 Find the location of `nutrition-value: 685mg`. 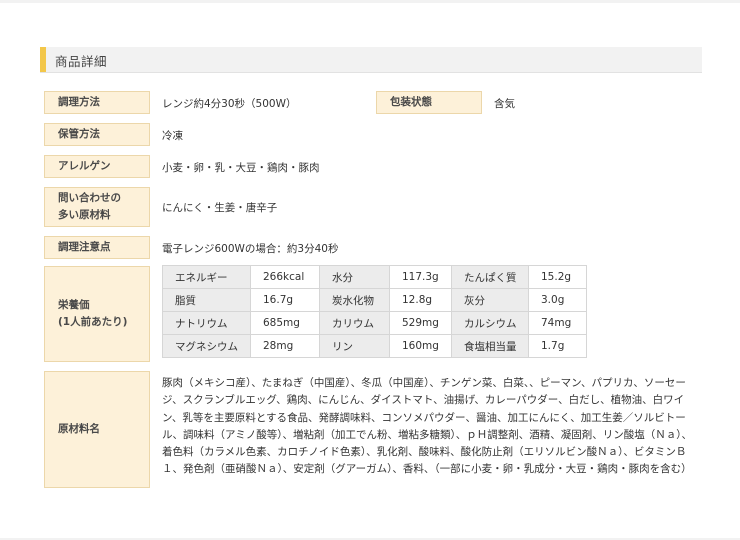

nutrition-value: 685mg is located at coordinates (285, 323).